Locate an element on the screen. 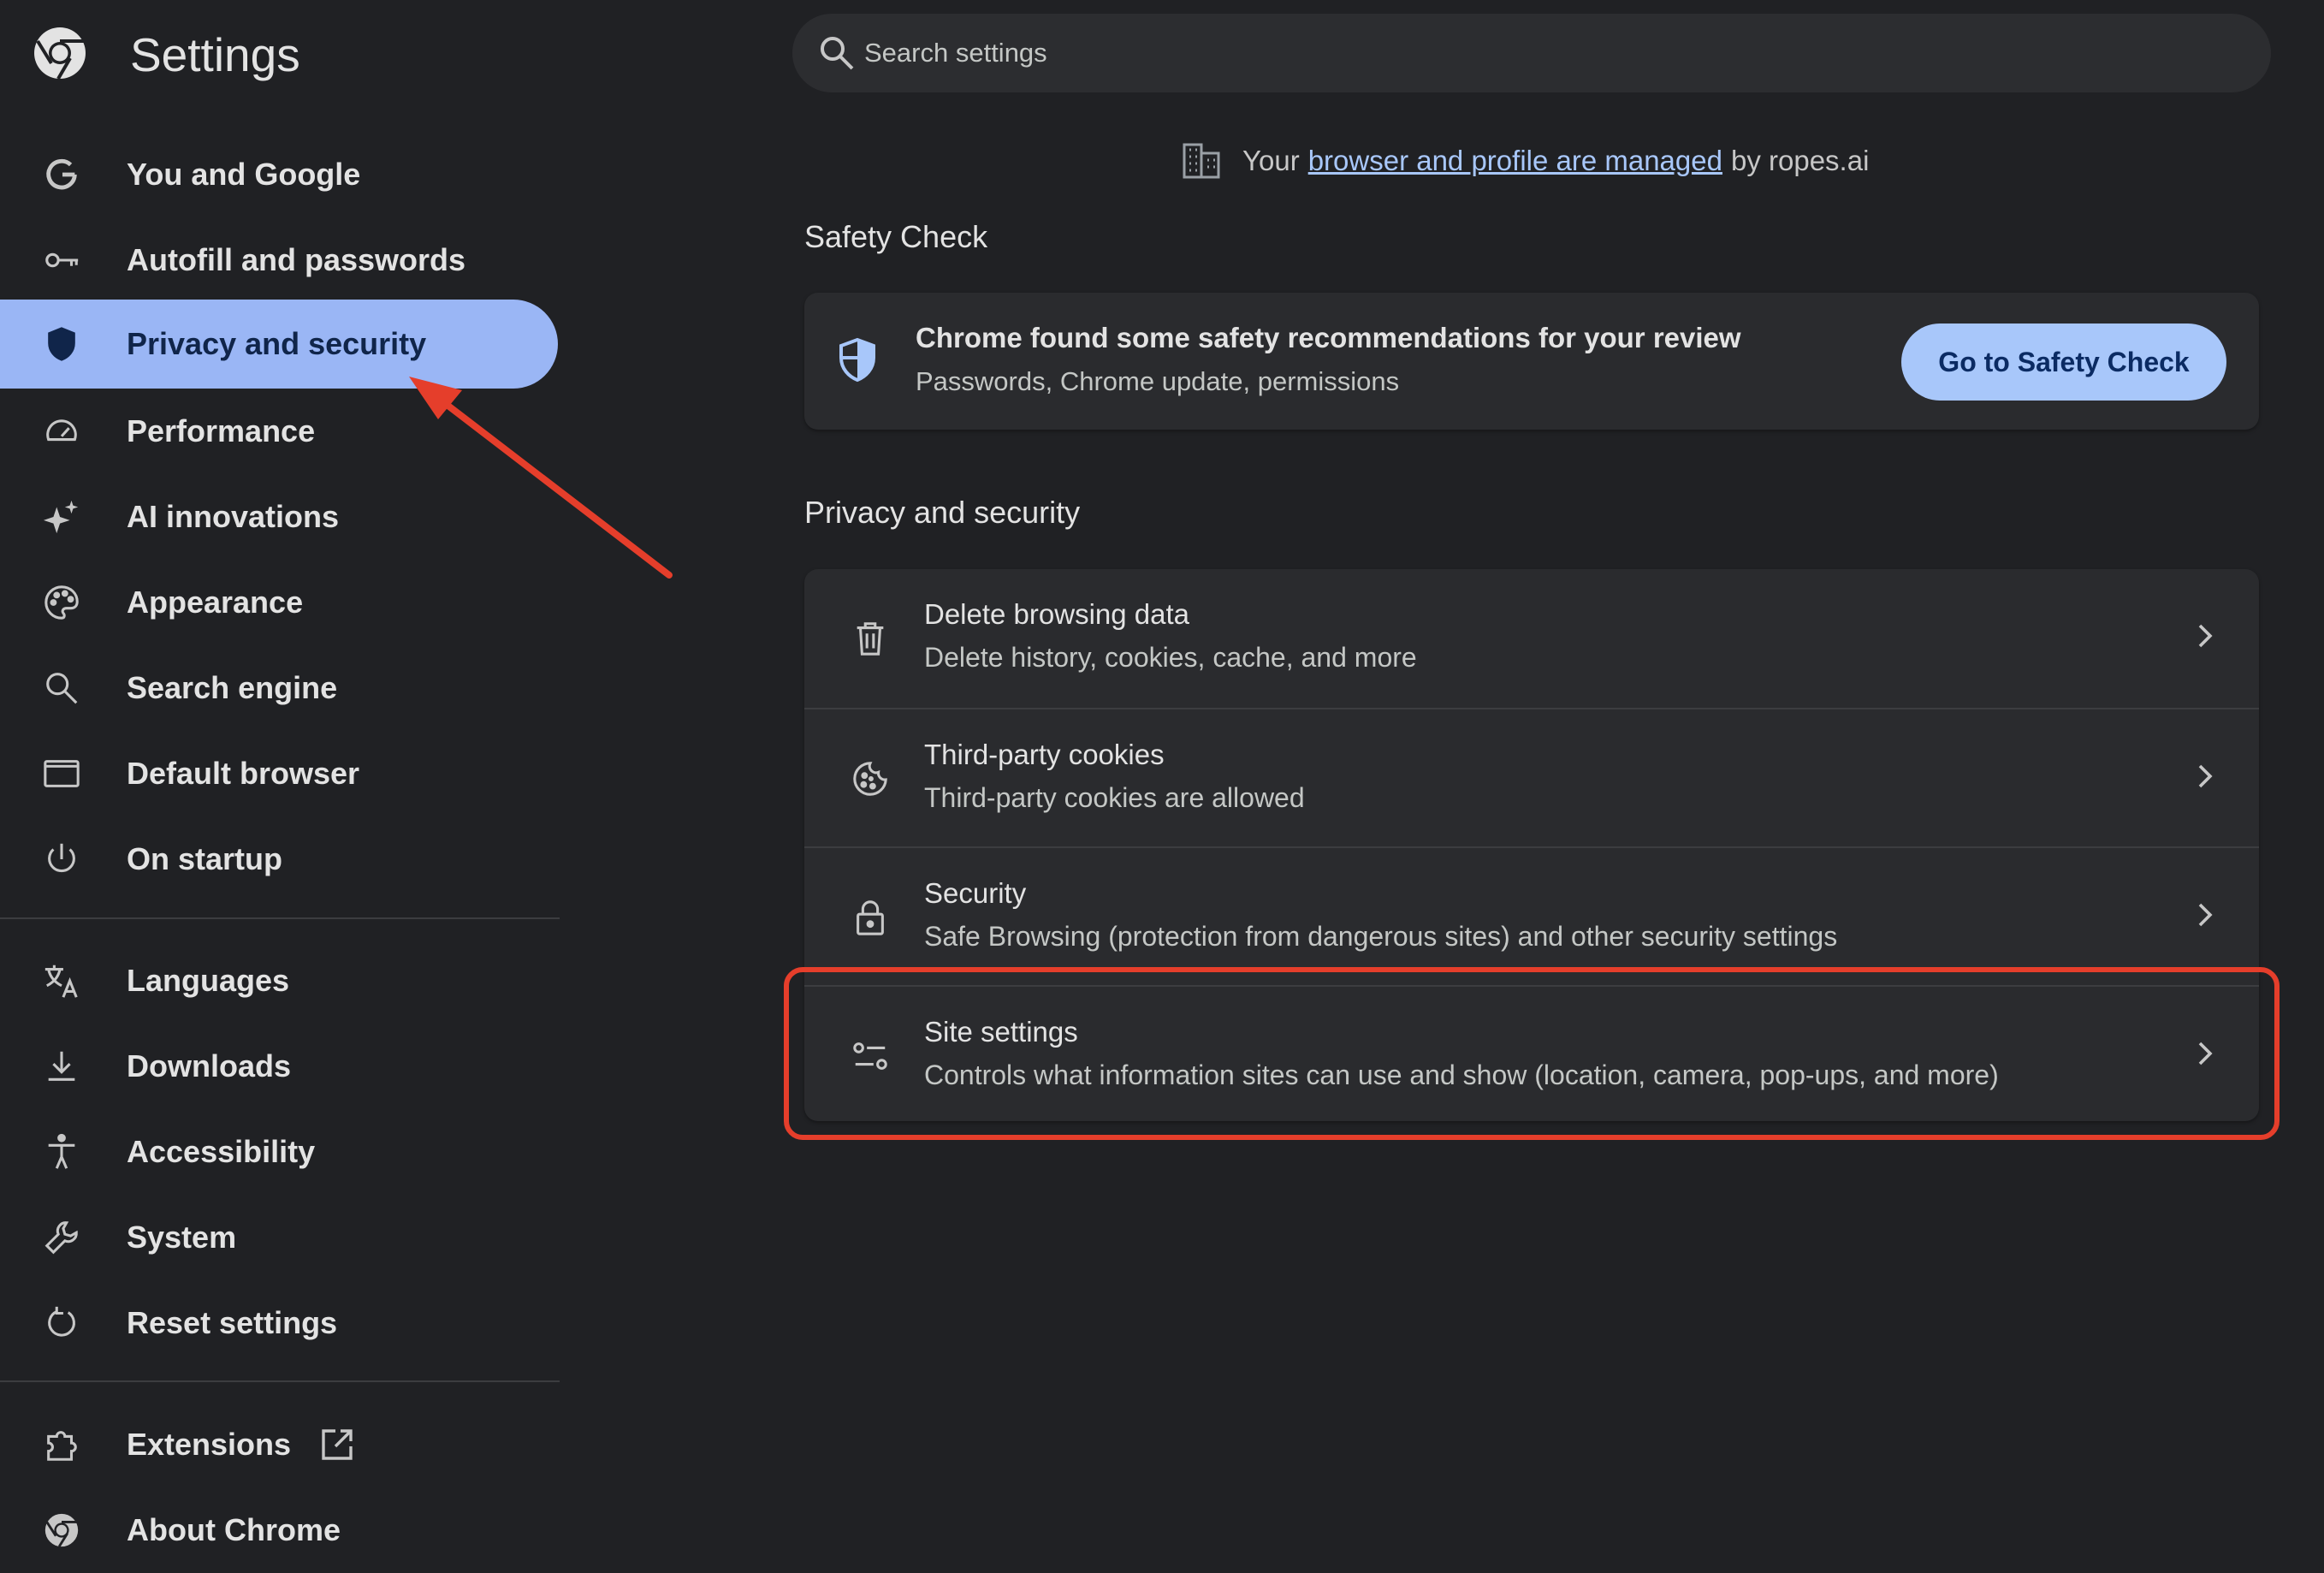  sidebar-item-label: Accessibility is located at coordinates (221, 1151).